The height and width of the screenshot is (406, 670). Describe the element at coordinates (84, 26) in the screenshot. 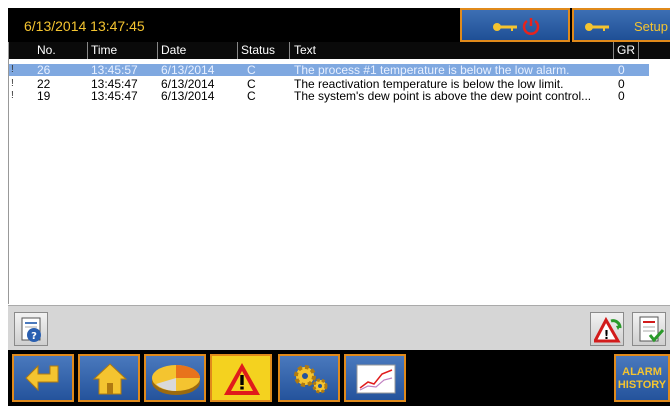

I see `current-datetime: 6/13/2014 13:47:45` at that location.